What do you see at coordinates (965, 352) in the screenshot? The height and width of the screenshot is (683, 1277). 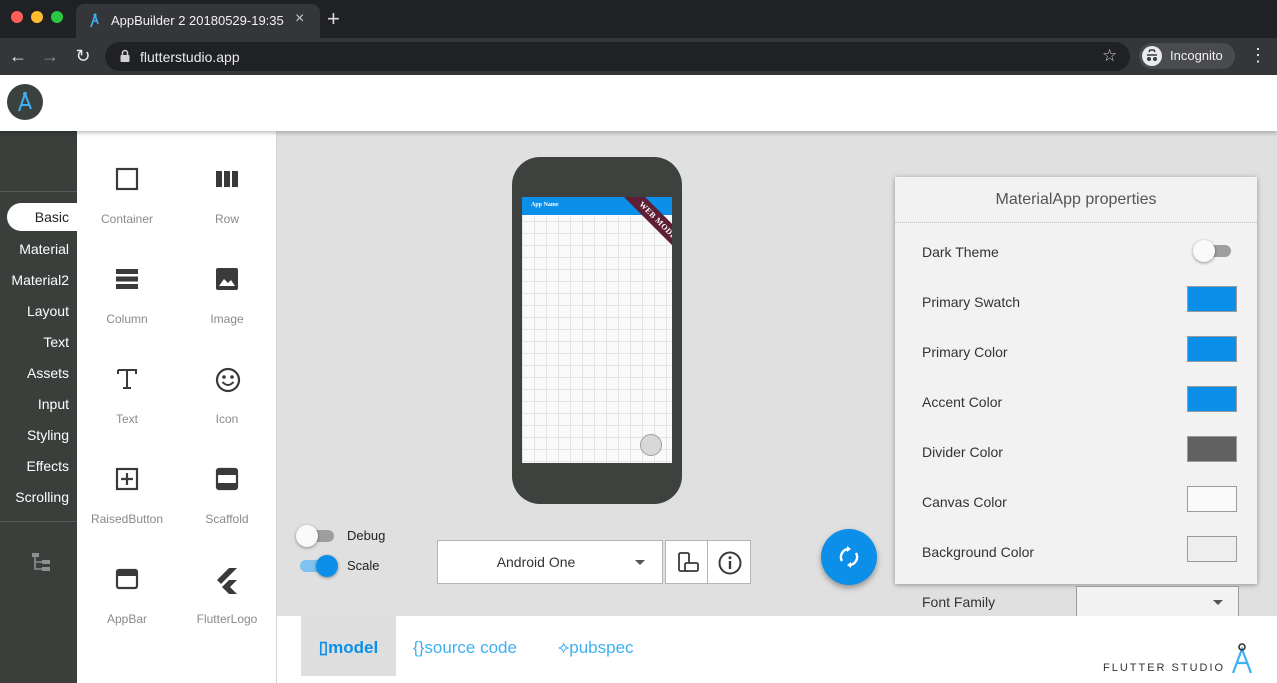 I see `primary-color-label: Primary Color` at bounding box center [965, 352].